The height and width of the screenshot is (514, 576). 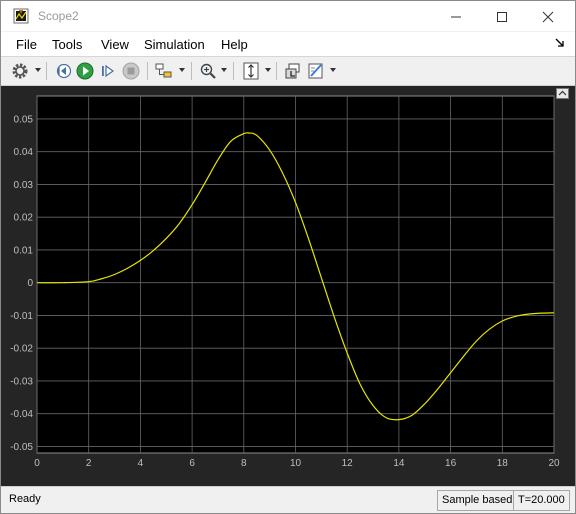 What do you see at coordinates (37, 463) in the screenshot?
I see `x-tick-label: 0` at bounding box center [37, 463].